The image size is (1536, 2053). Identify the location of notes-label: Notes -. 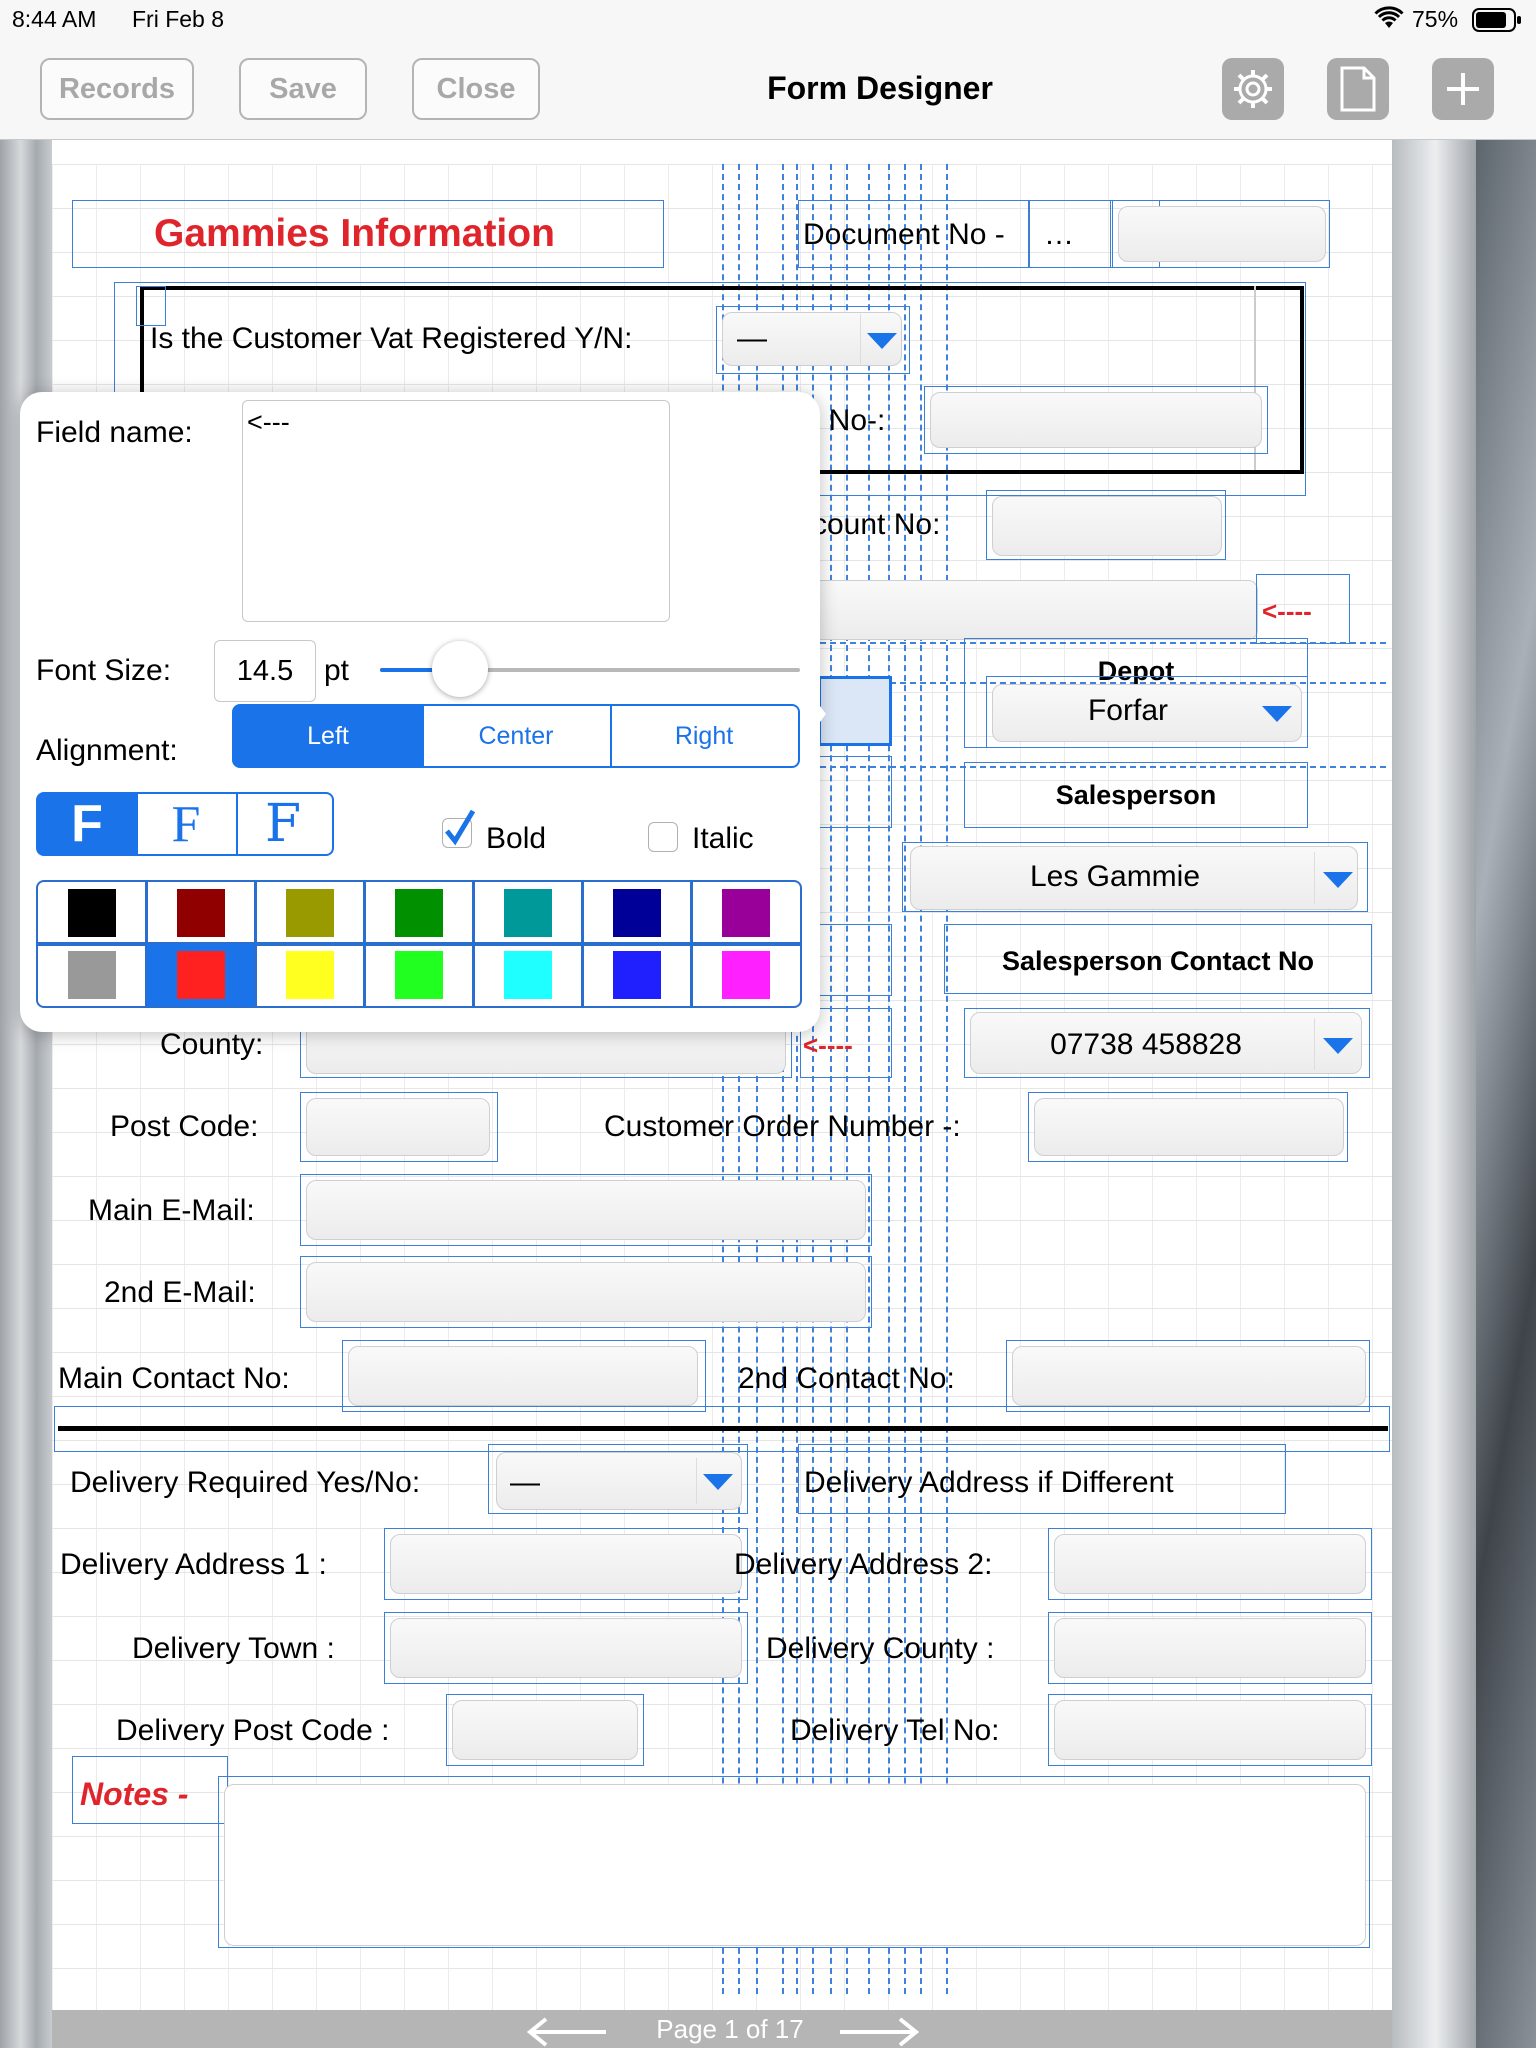
(134, 1794).